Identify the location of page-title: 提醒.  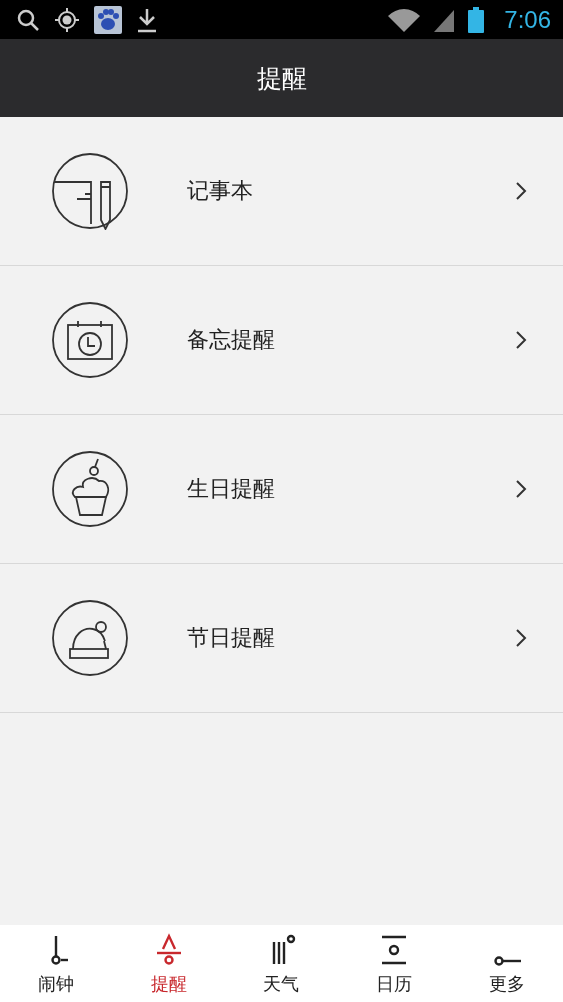
(281, 78).